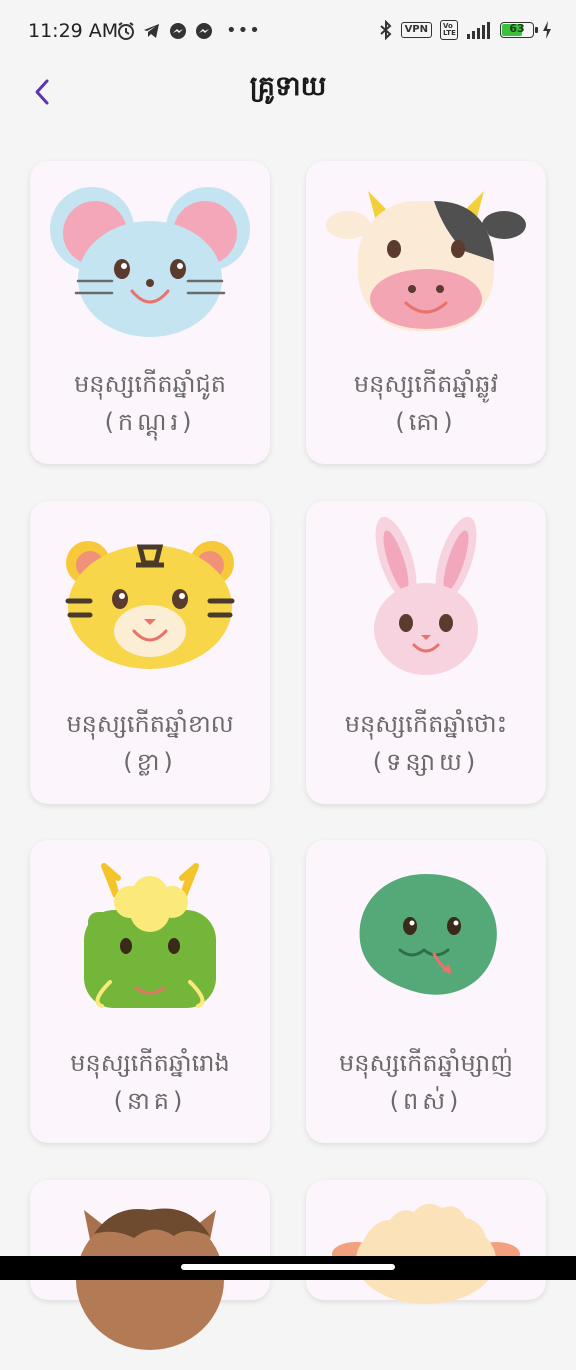 The image size is (576, 1370). What do you see at coordinates (478, 30) in the screenshot?
I see `signal-icon` at bounding box center [478, 30].